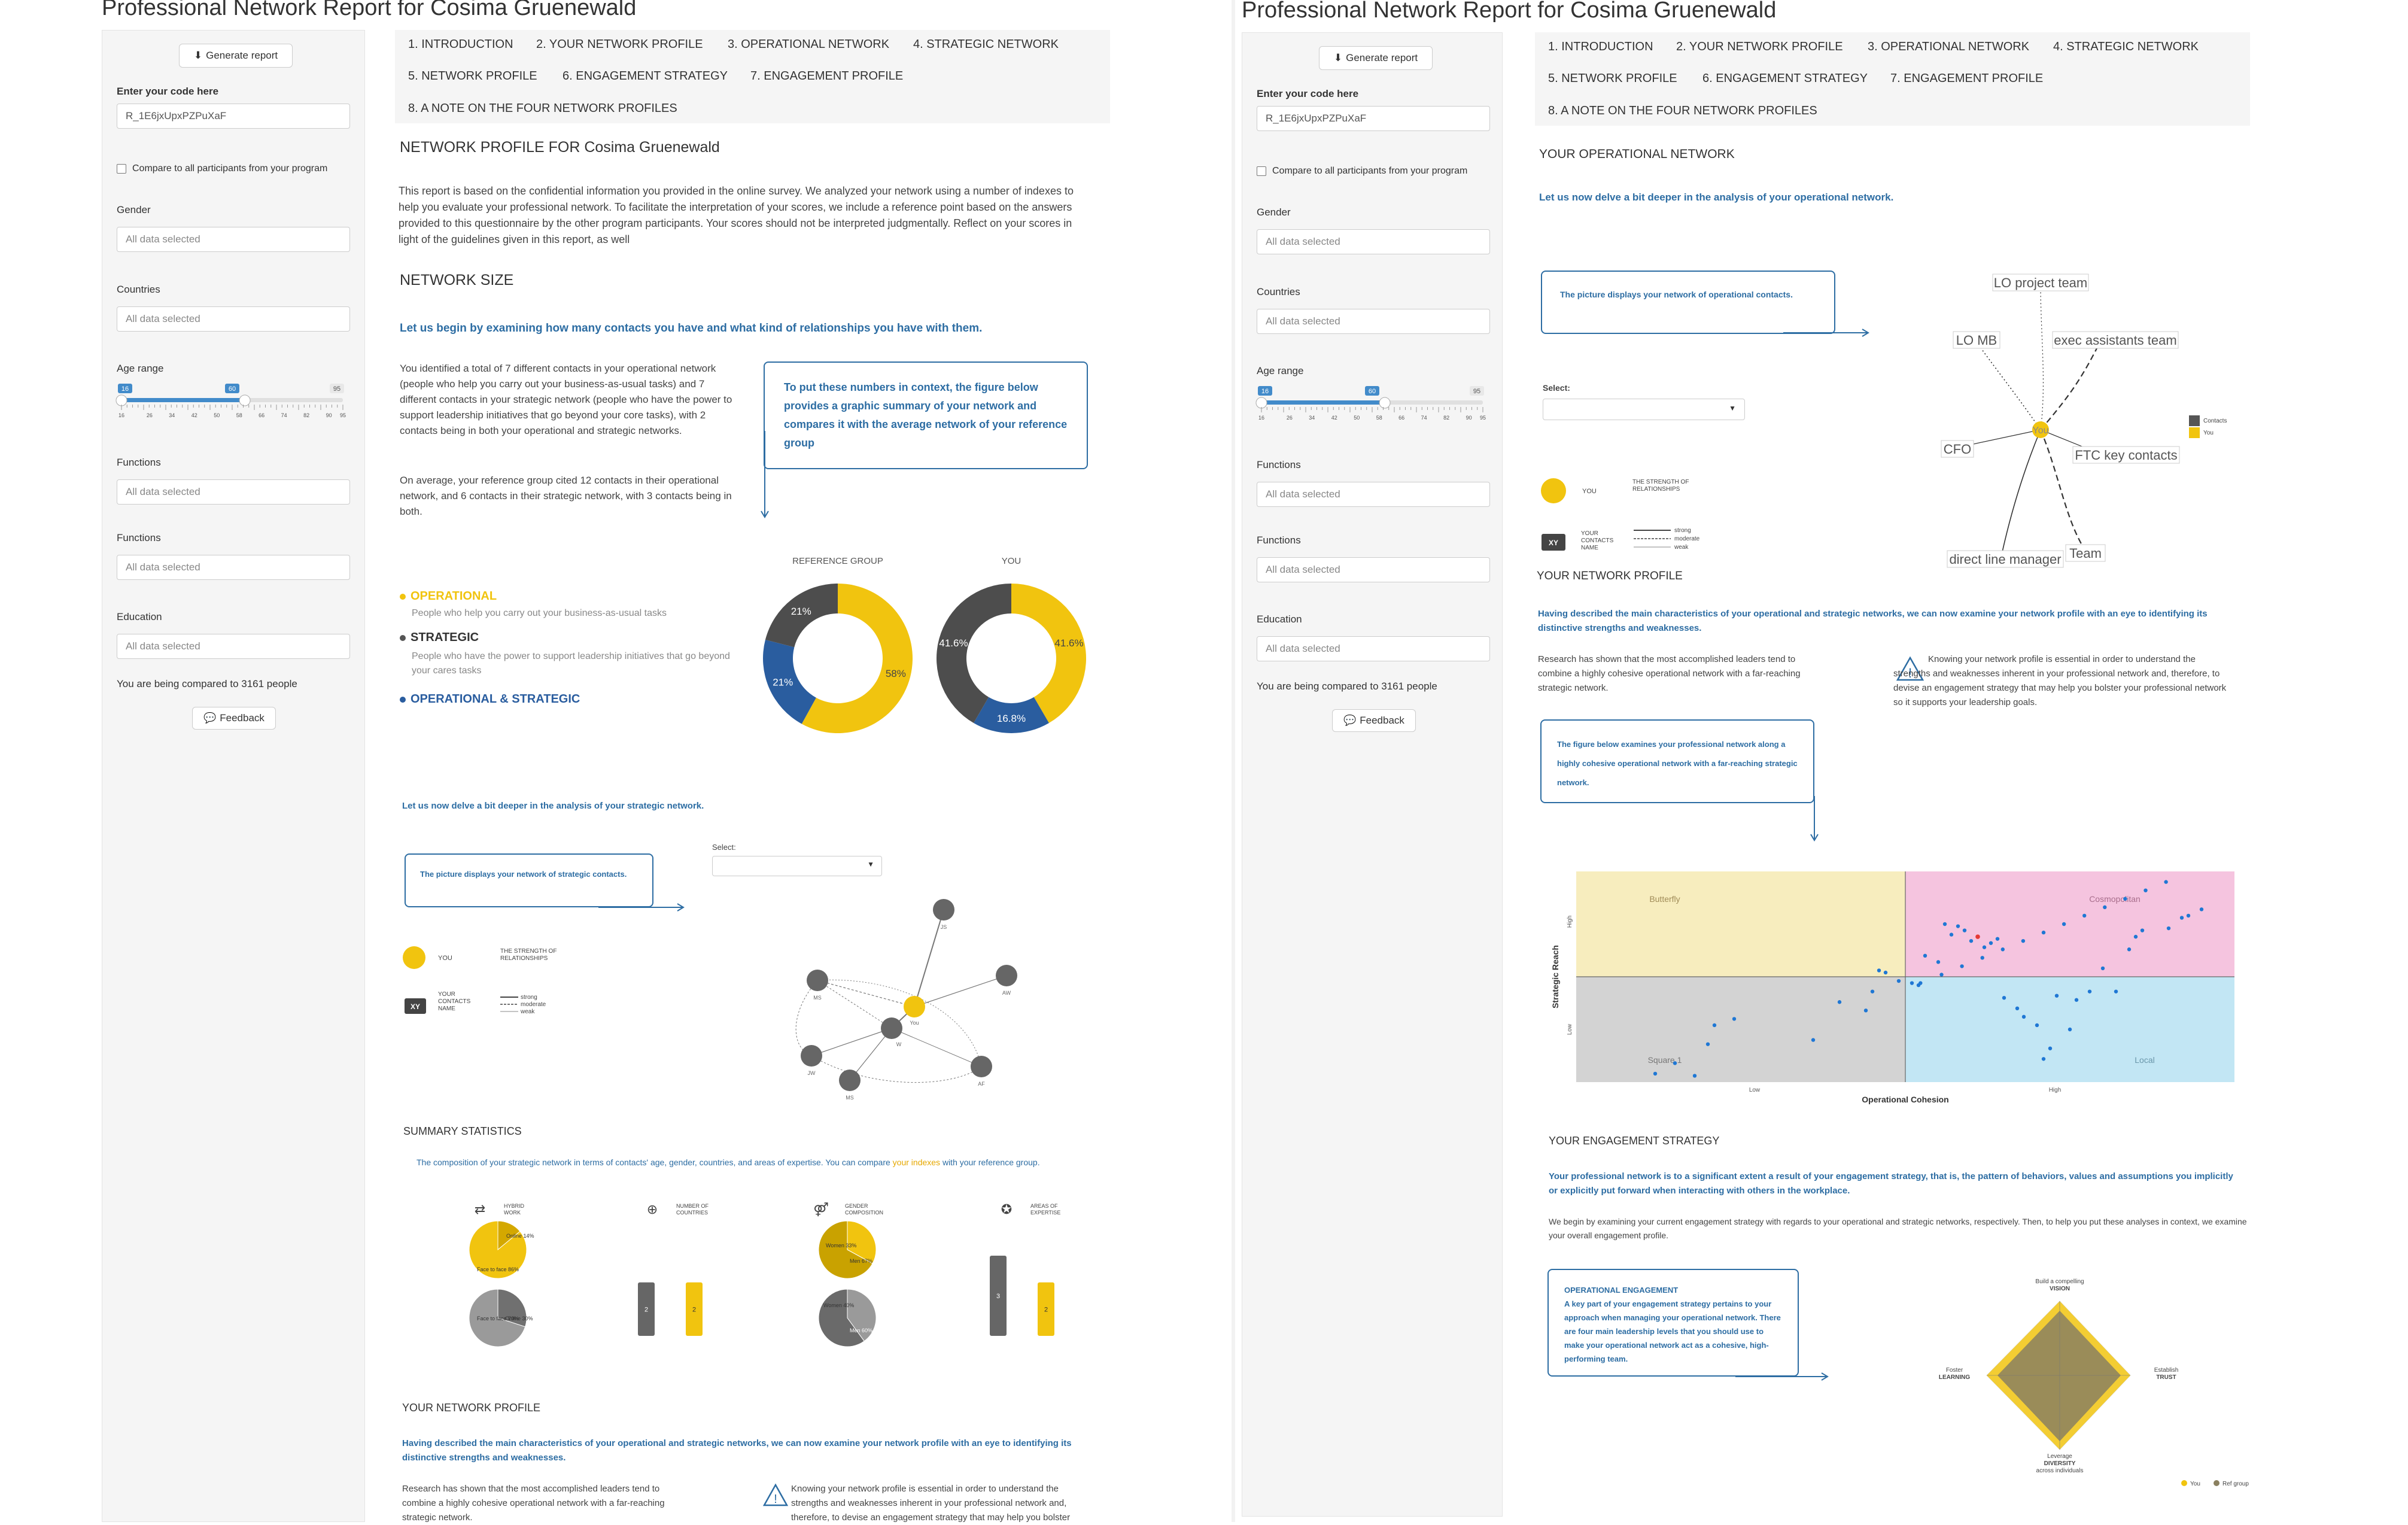  Describe the element at coordinates (233, 239) in the screenshot. I see `gender-select: All data selected` at that location.